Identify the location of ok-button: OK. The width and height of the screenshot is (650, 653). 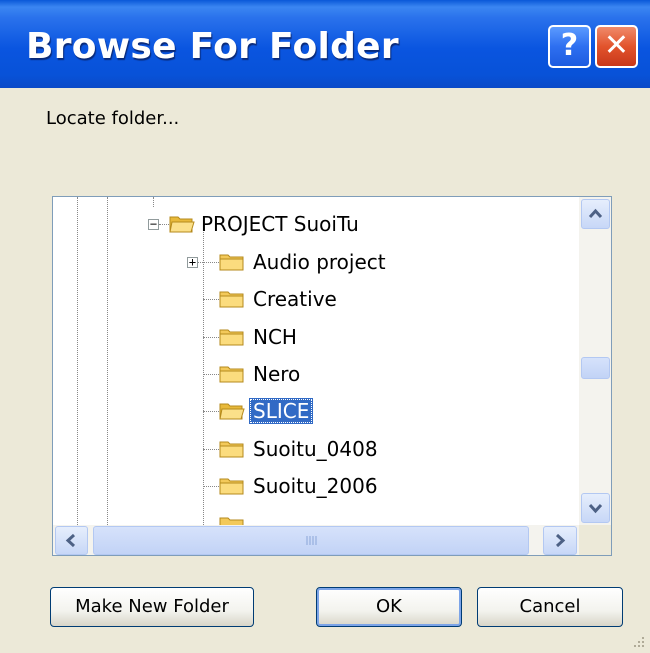
(389, 607).